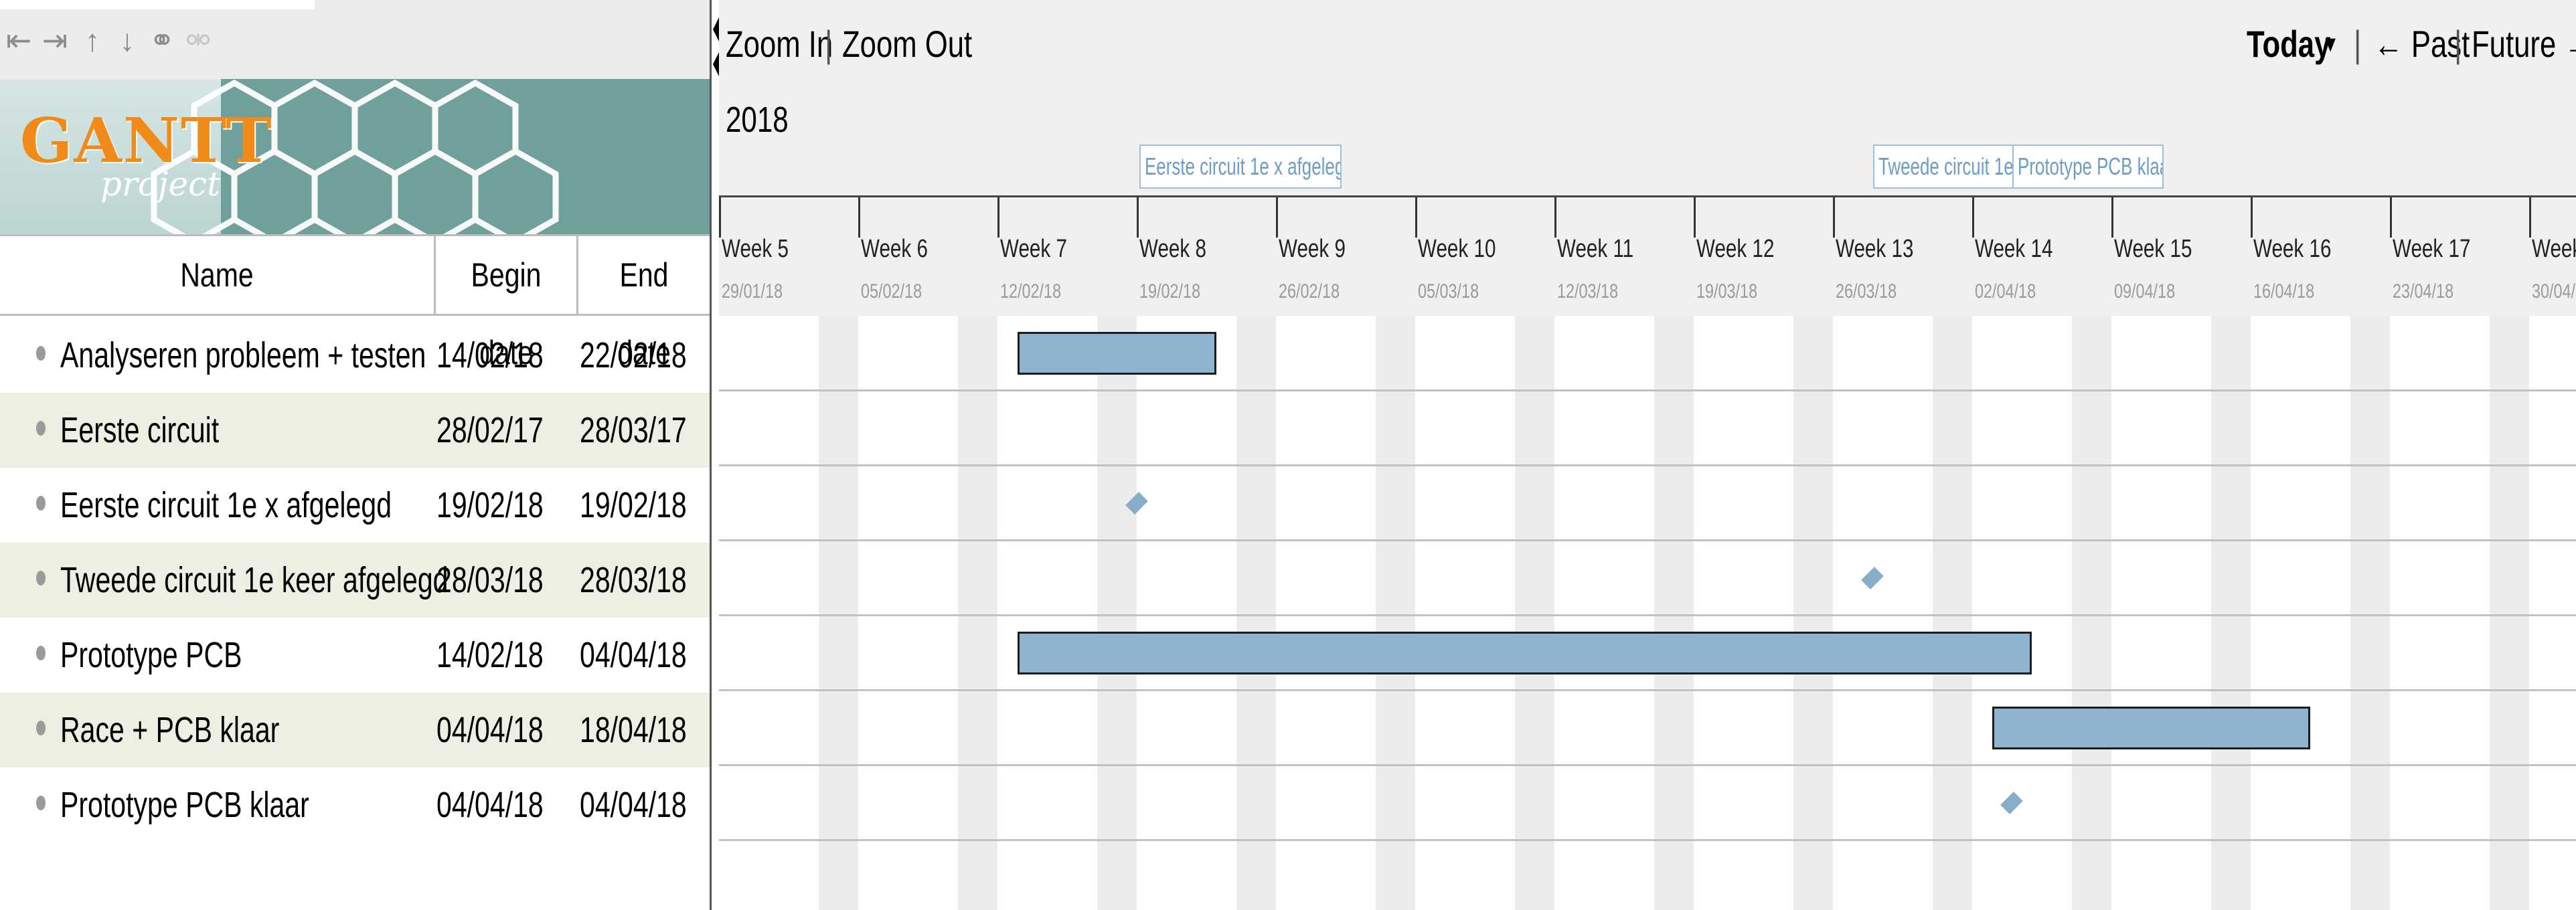 This screenshot has height=910, width=2576. Describe the element at coordinates (2289, 44) in the screenshot. I see `today-button: Today` at that location.